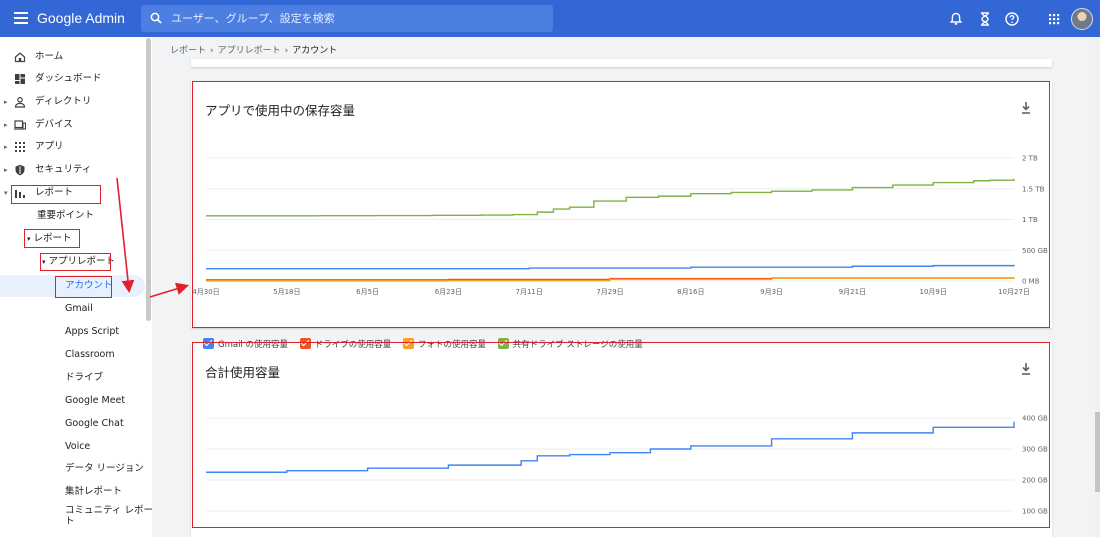  Describe the element at coordinates (54, 124) in the screenshot. I see `sidebar-item-label: デバイス` at that location.